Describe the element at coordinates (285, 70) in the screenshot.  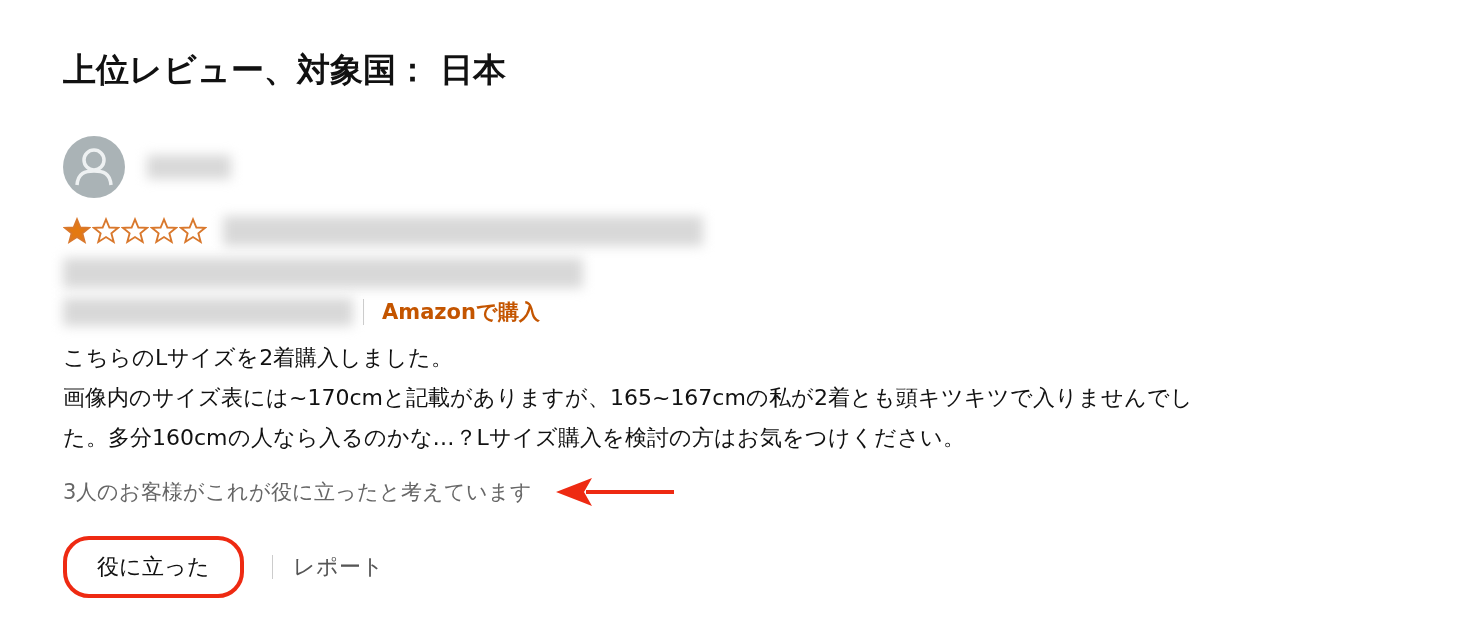
I see `section-heading: 上位レビュー、対象国： 日本` at that location.